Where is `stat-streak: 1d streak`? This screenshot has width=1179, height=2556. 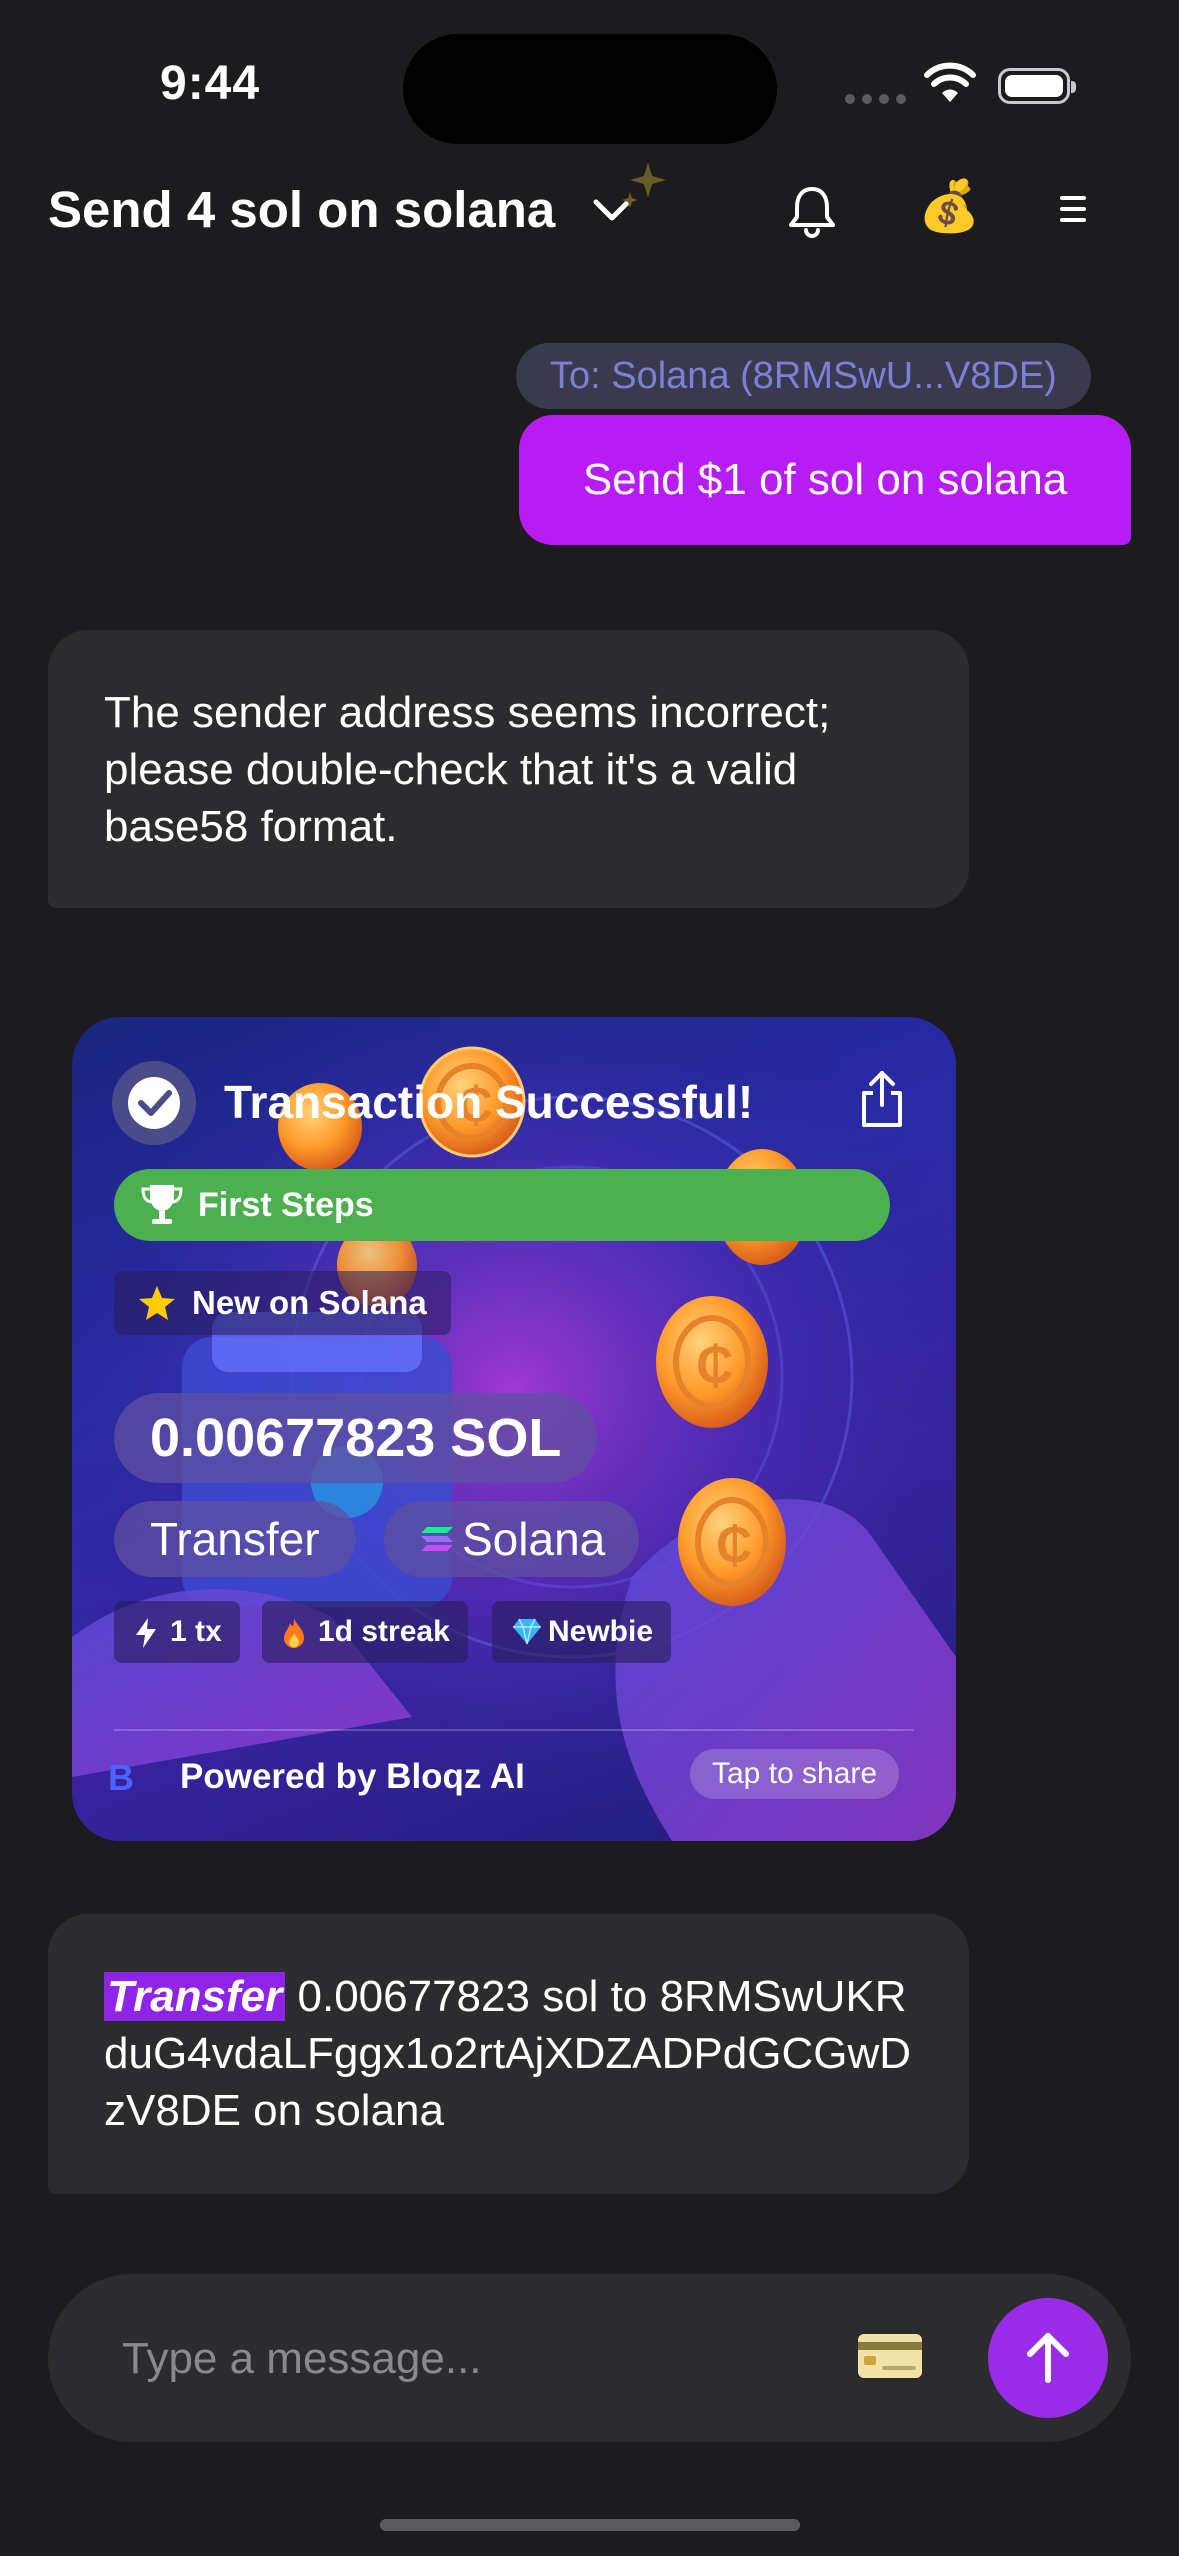 stat-streak: 1d streak is located at coordinates (365, 1632).